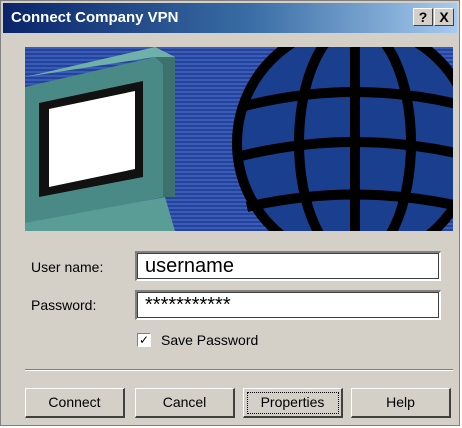  What do you see at coordinates (67, 267) in the screenshot?
I see `username-label: User name:` at bounding box center [67, 267].